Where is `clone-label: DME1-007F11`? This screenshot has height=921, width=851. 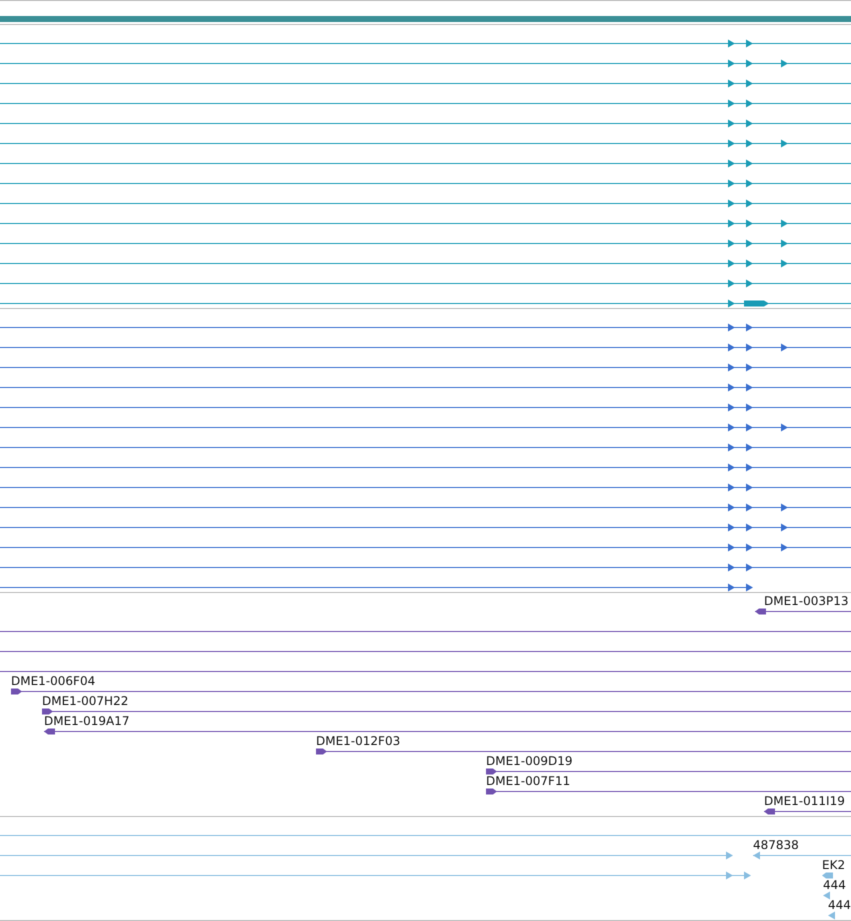 clone-label: DME1-007F11 is located at coordinates (528, 781).